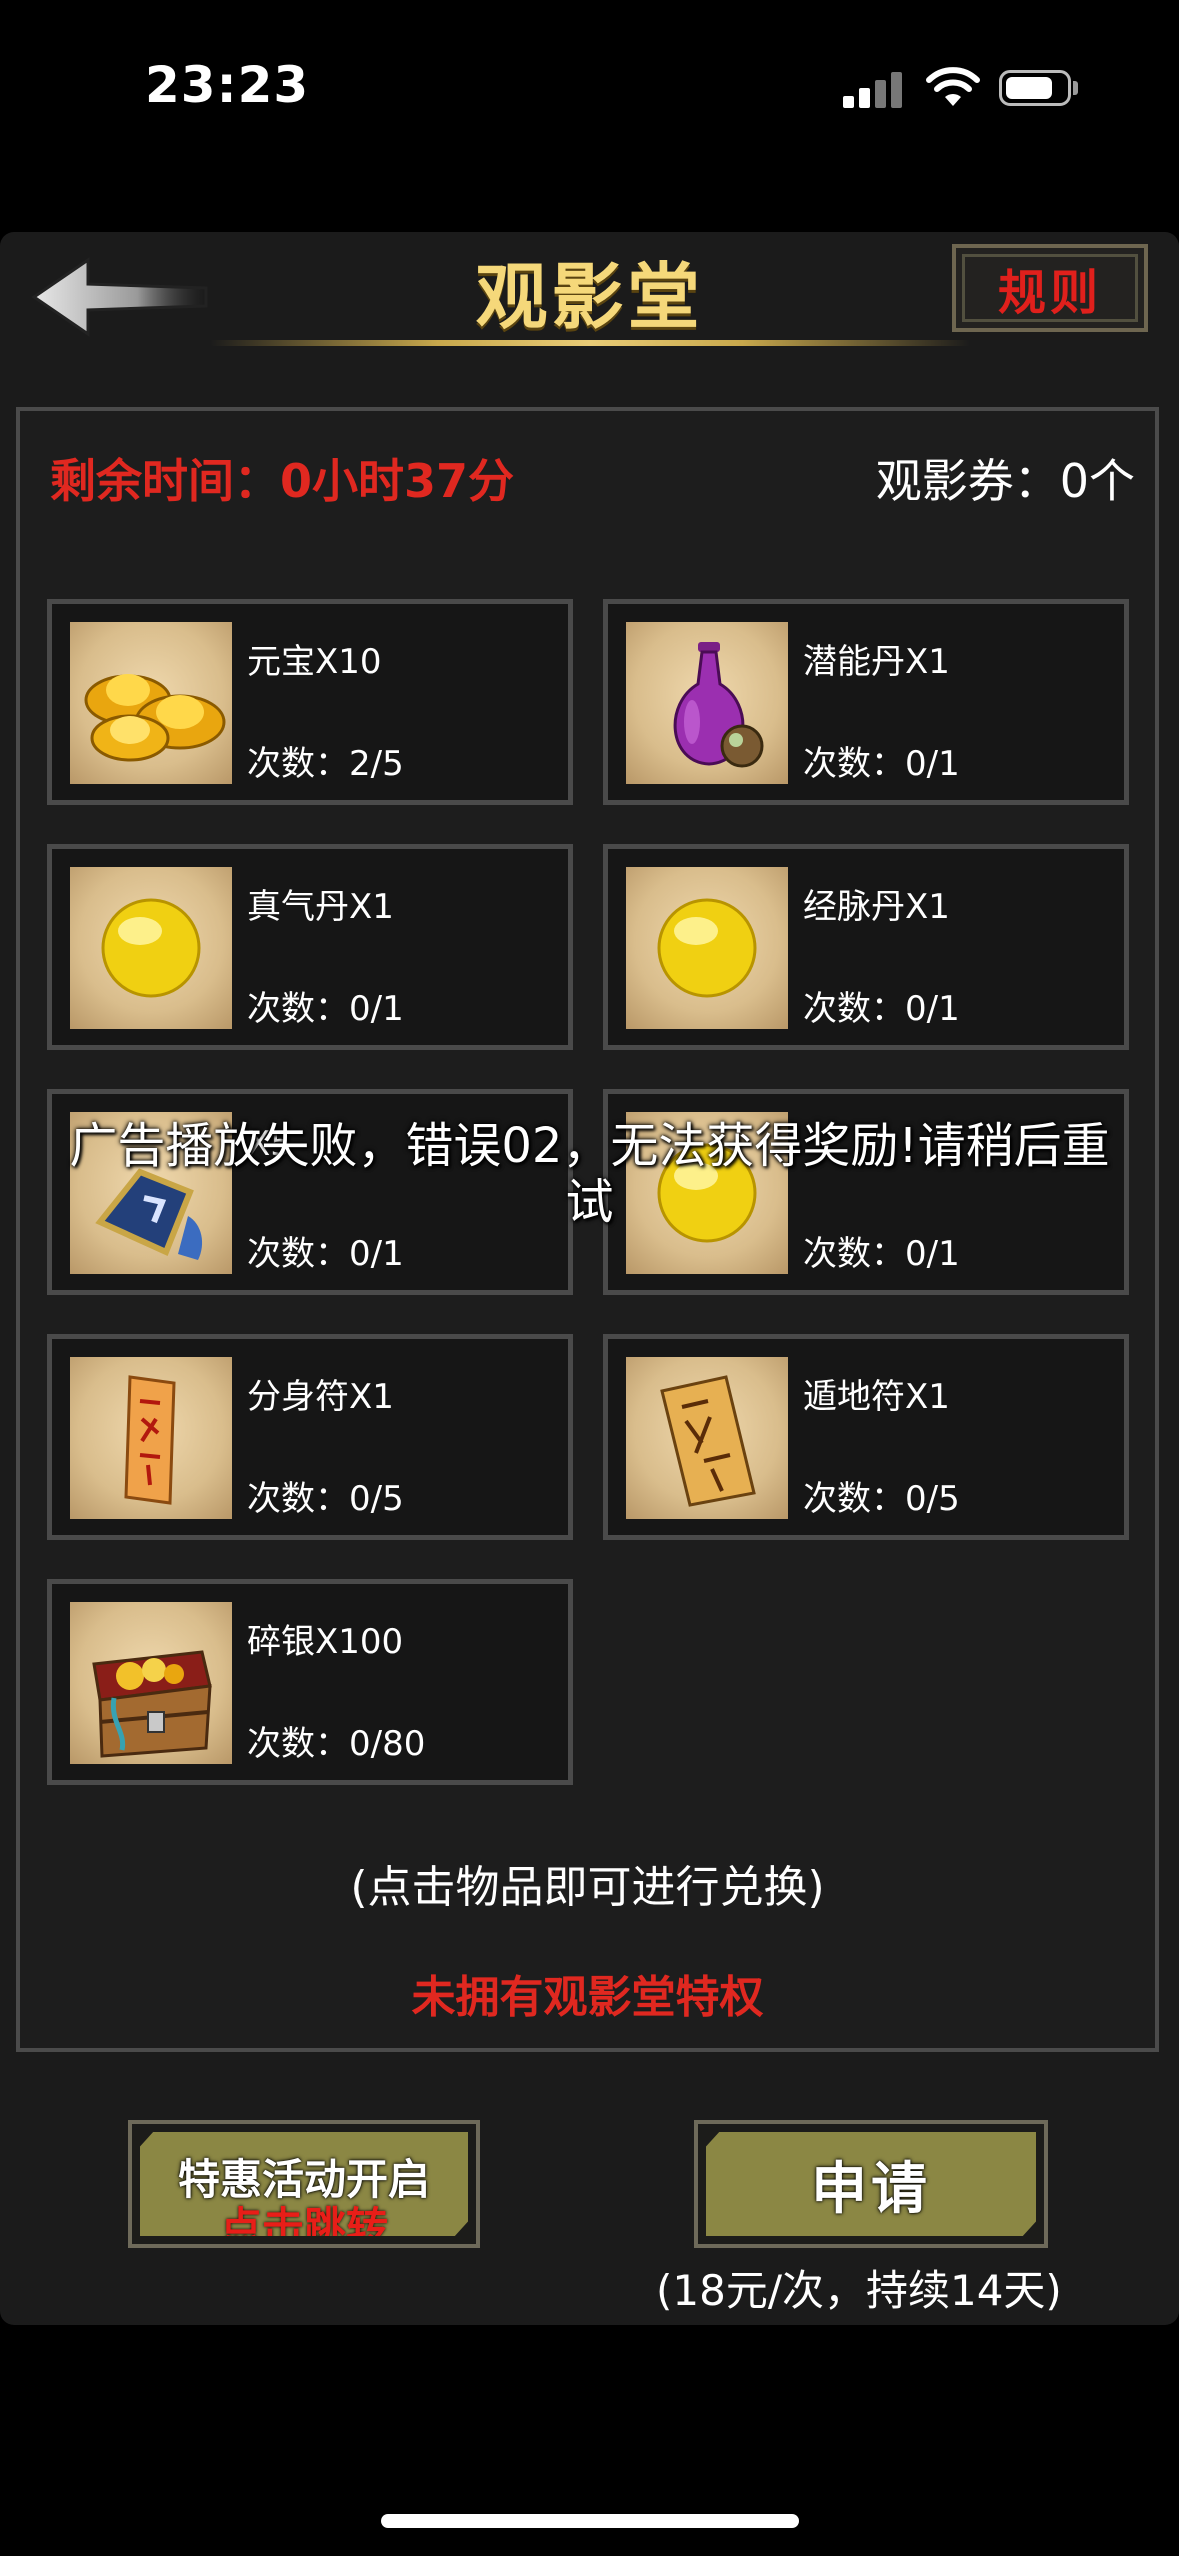 The height and width of the screenshot is (2556, 1179). I want to click on item-card-suiyin: 碎银X100 次数：0/80, so click(310, 1682).